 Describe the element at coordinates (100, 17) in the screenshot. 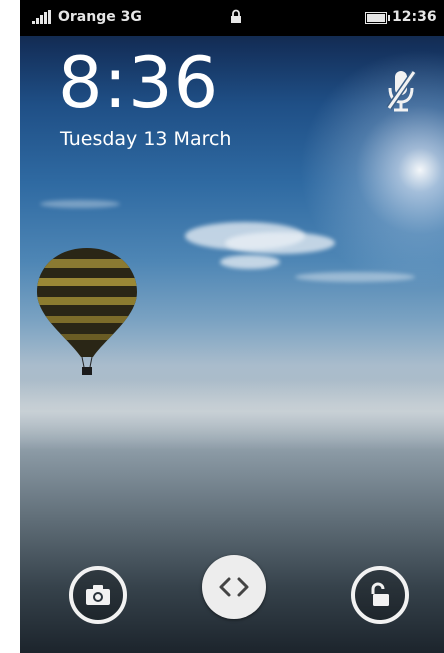

I see `carrier-name: Orange 3G` at that location.